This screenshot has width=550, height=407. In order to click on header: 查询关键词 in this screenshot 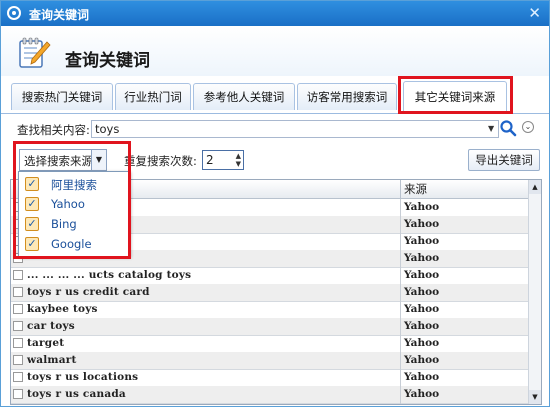, I will do `click(275, 51)`.